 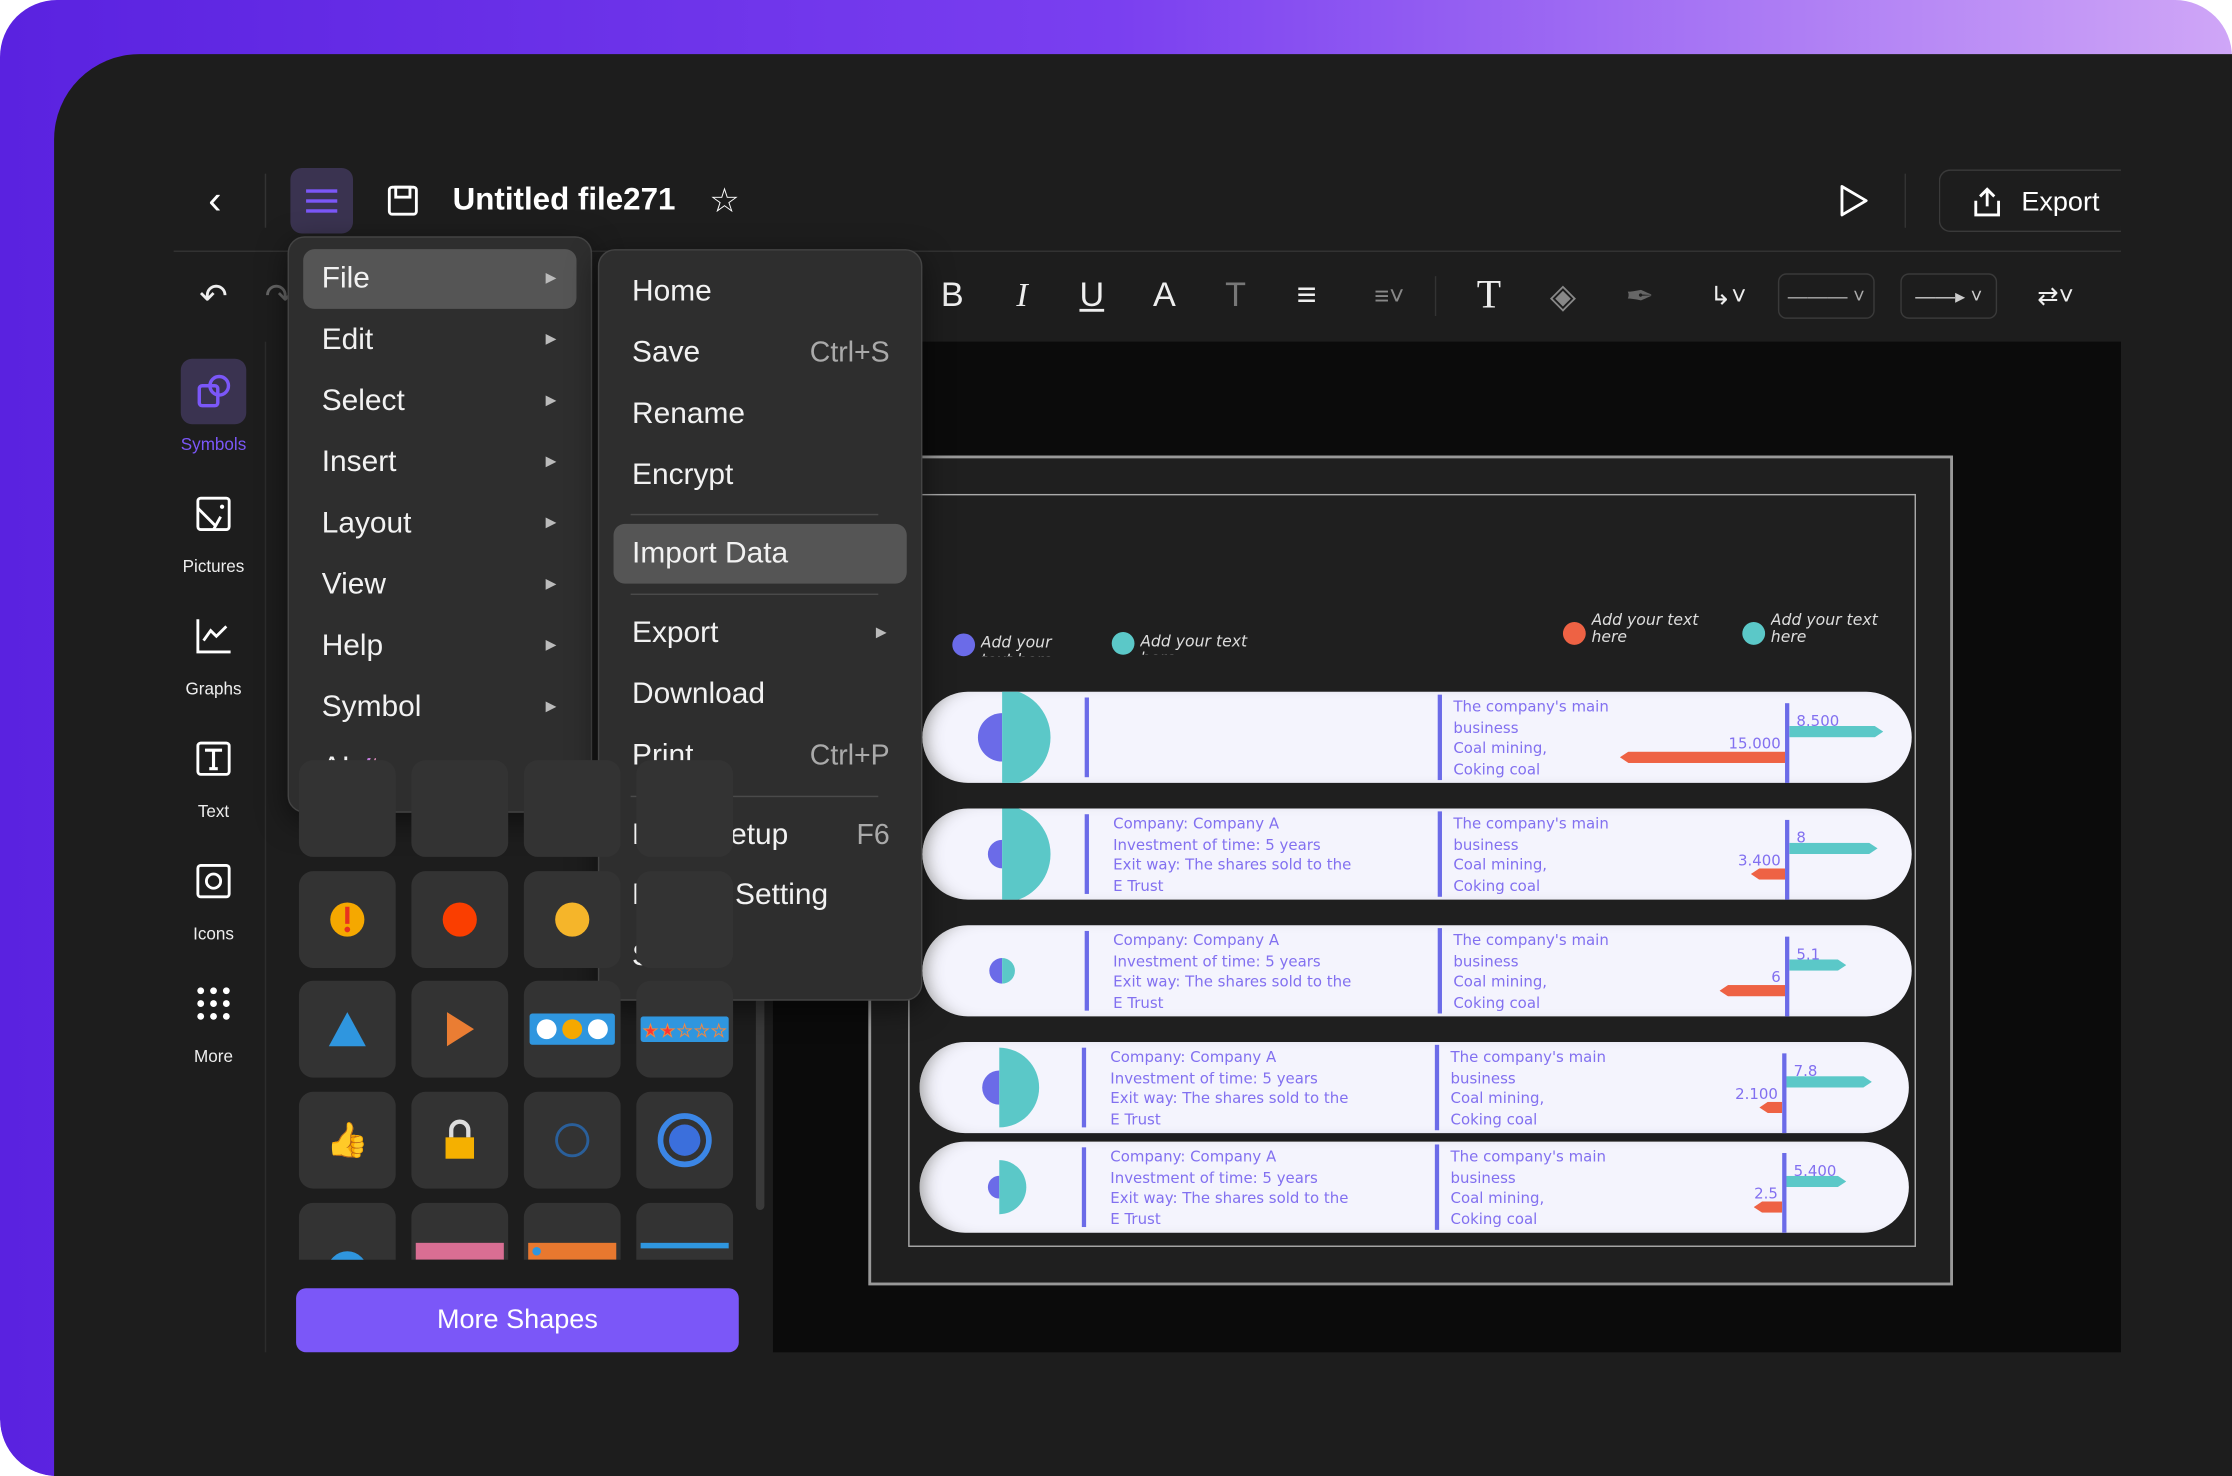 I want to click on rail-item-icons: Icons, so click(x=214, y=896).